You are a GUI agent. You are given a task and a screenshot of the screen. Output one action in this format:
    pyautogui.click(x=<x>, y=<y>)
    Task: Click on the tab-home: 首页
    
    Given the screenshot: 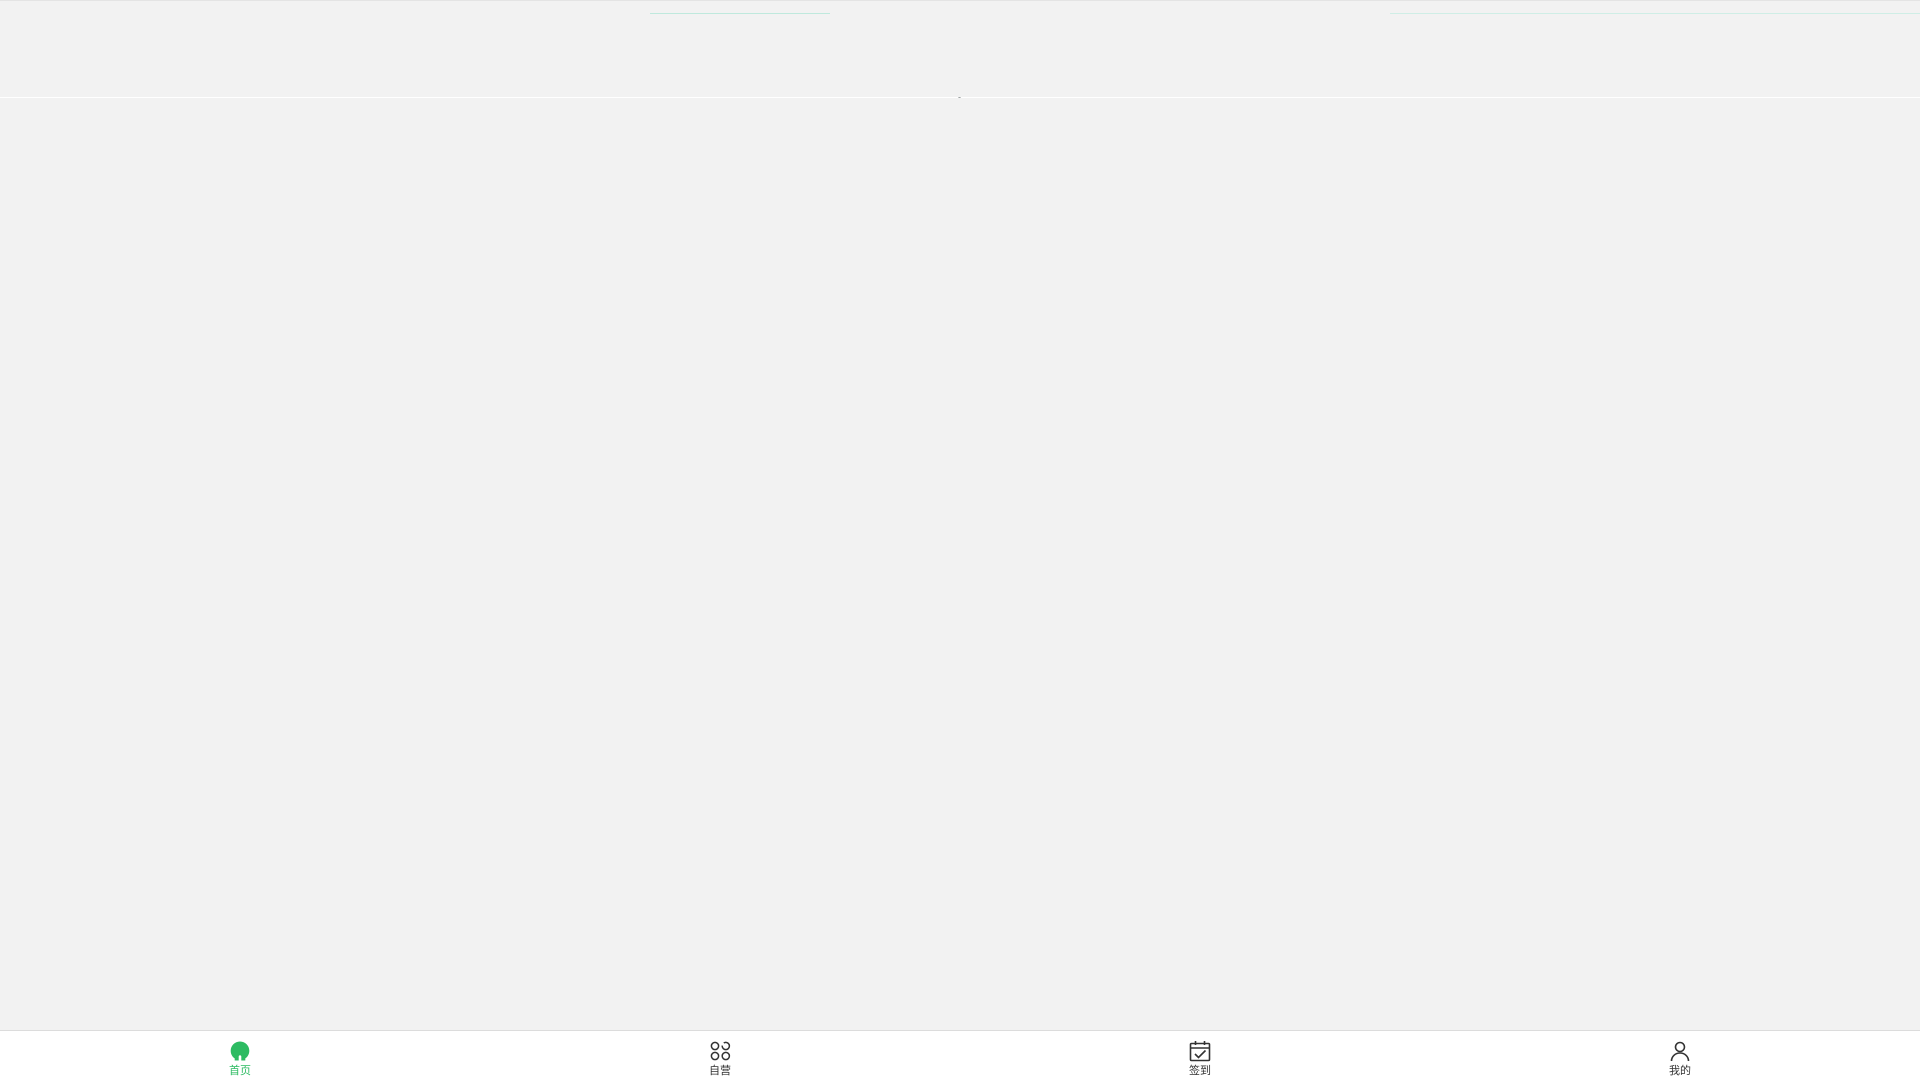 What is the action you would take?
    pyautogui.click(x=240, y=1055)
    